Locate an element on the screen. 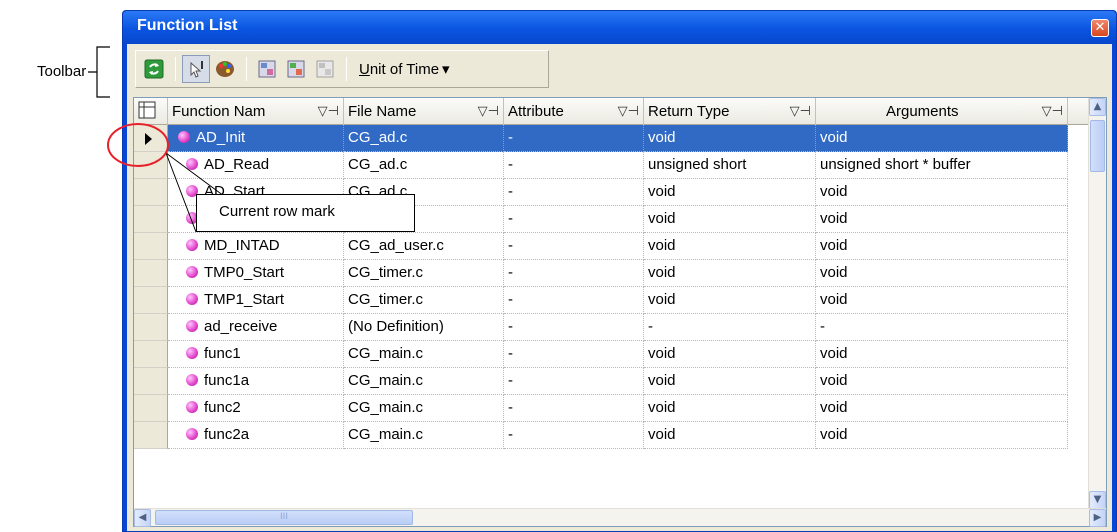 Image resolution: width=1117 pixels, height=532 pixels. cell-ret: - is located at coordinates (730, 327).